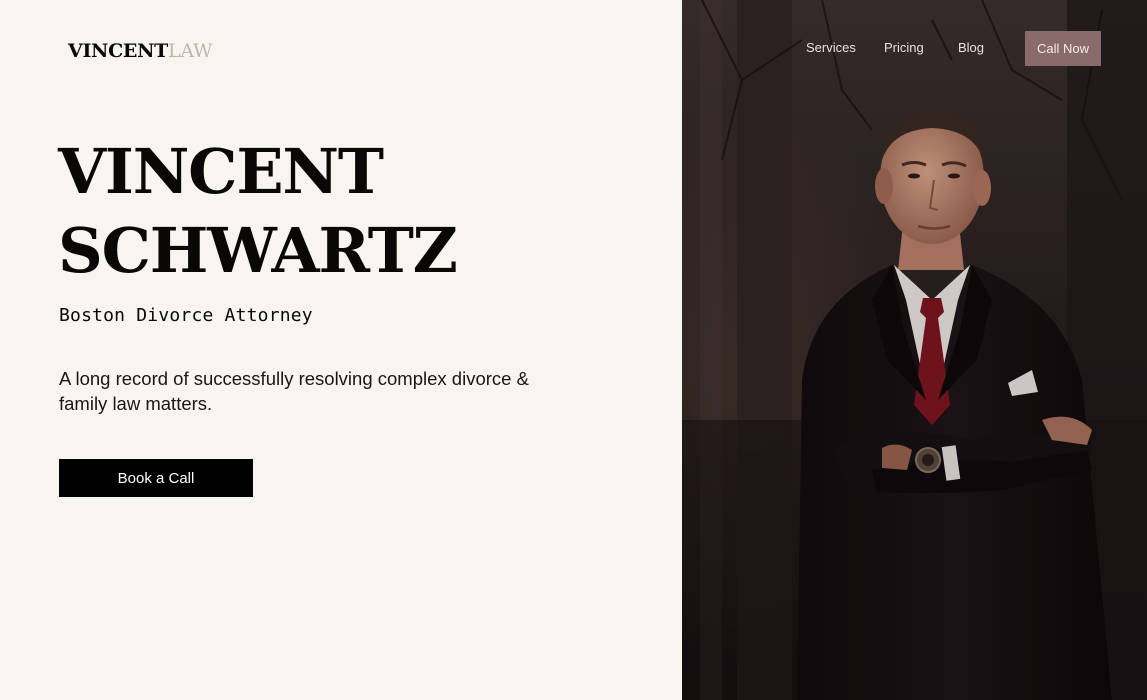 This screenshot has height=700, width=1147. Describe the element at coordinates (156, 478) in the screenshot. I see `book-a-call-button: Book a Call` at that location.